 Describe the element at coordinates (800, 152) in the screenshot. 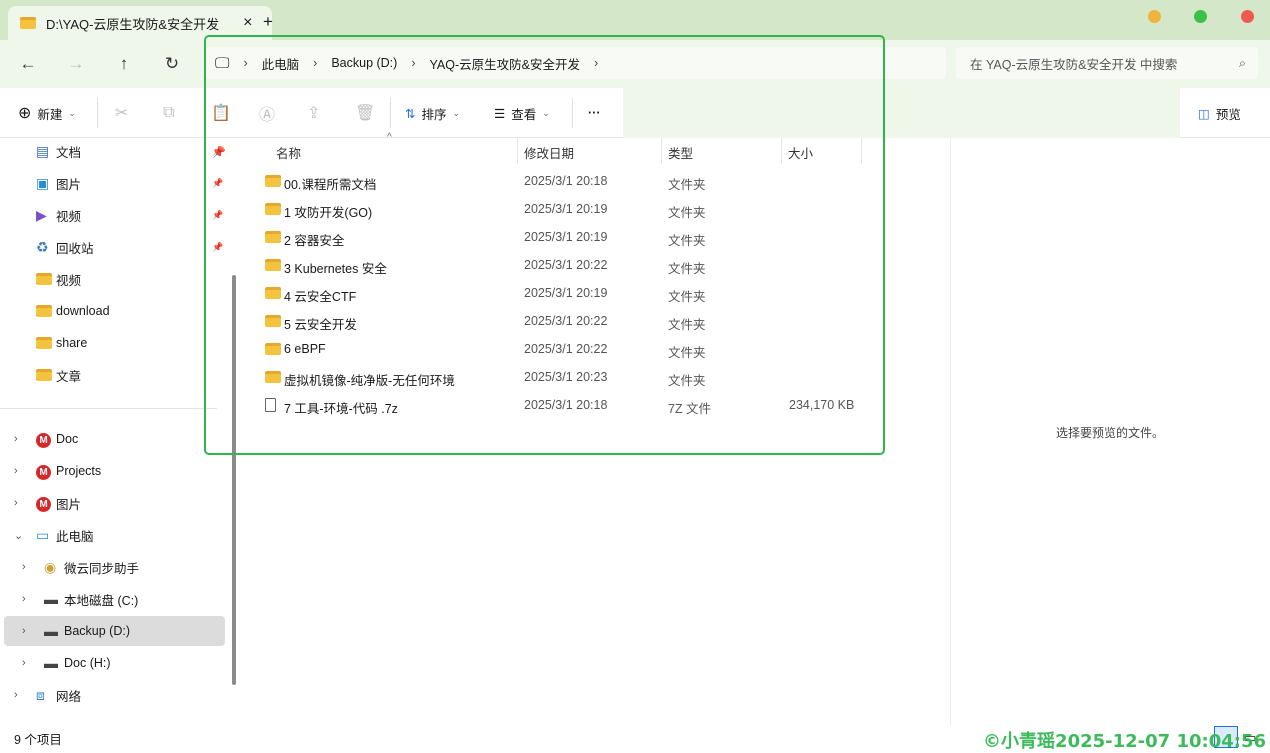

I see `column-header-size: 大小` at that location.